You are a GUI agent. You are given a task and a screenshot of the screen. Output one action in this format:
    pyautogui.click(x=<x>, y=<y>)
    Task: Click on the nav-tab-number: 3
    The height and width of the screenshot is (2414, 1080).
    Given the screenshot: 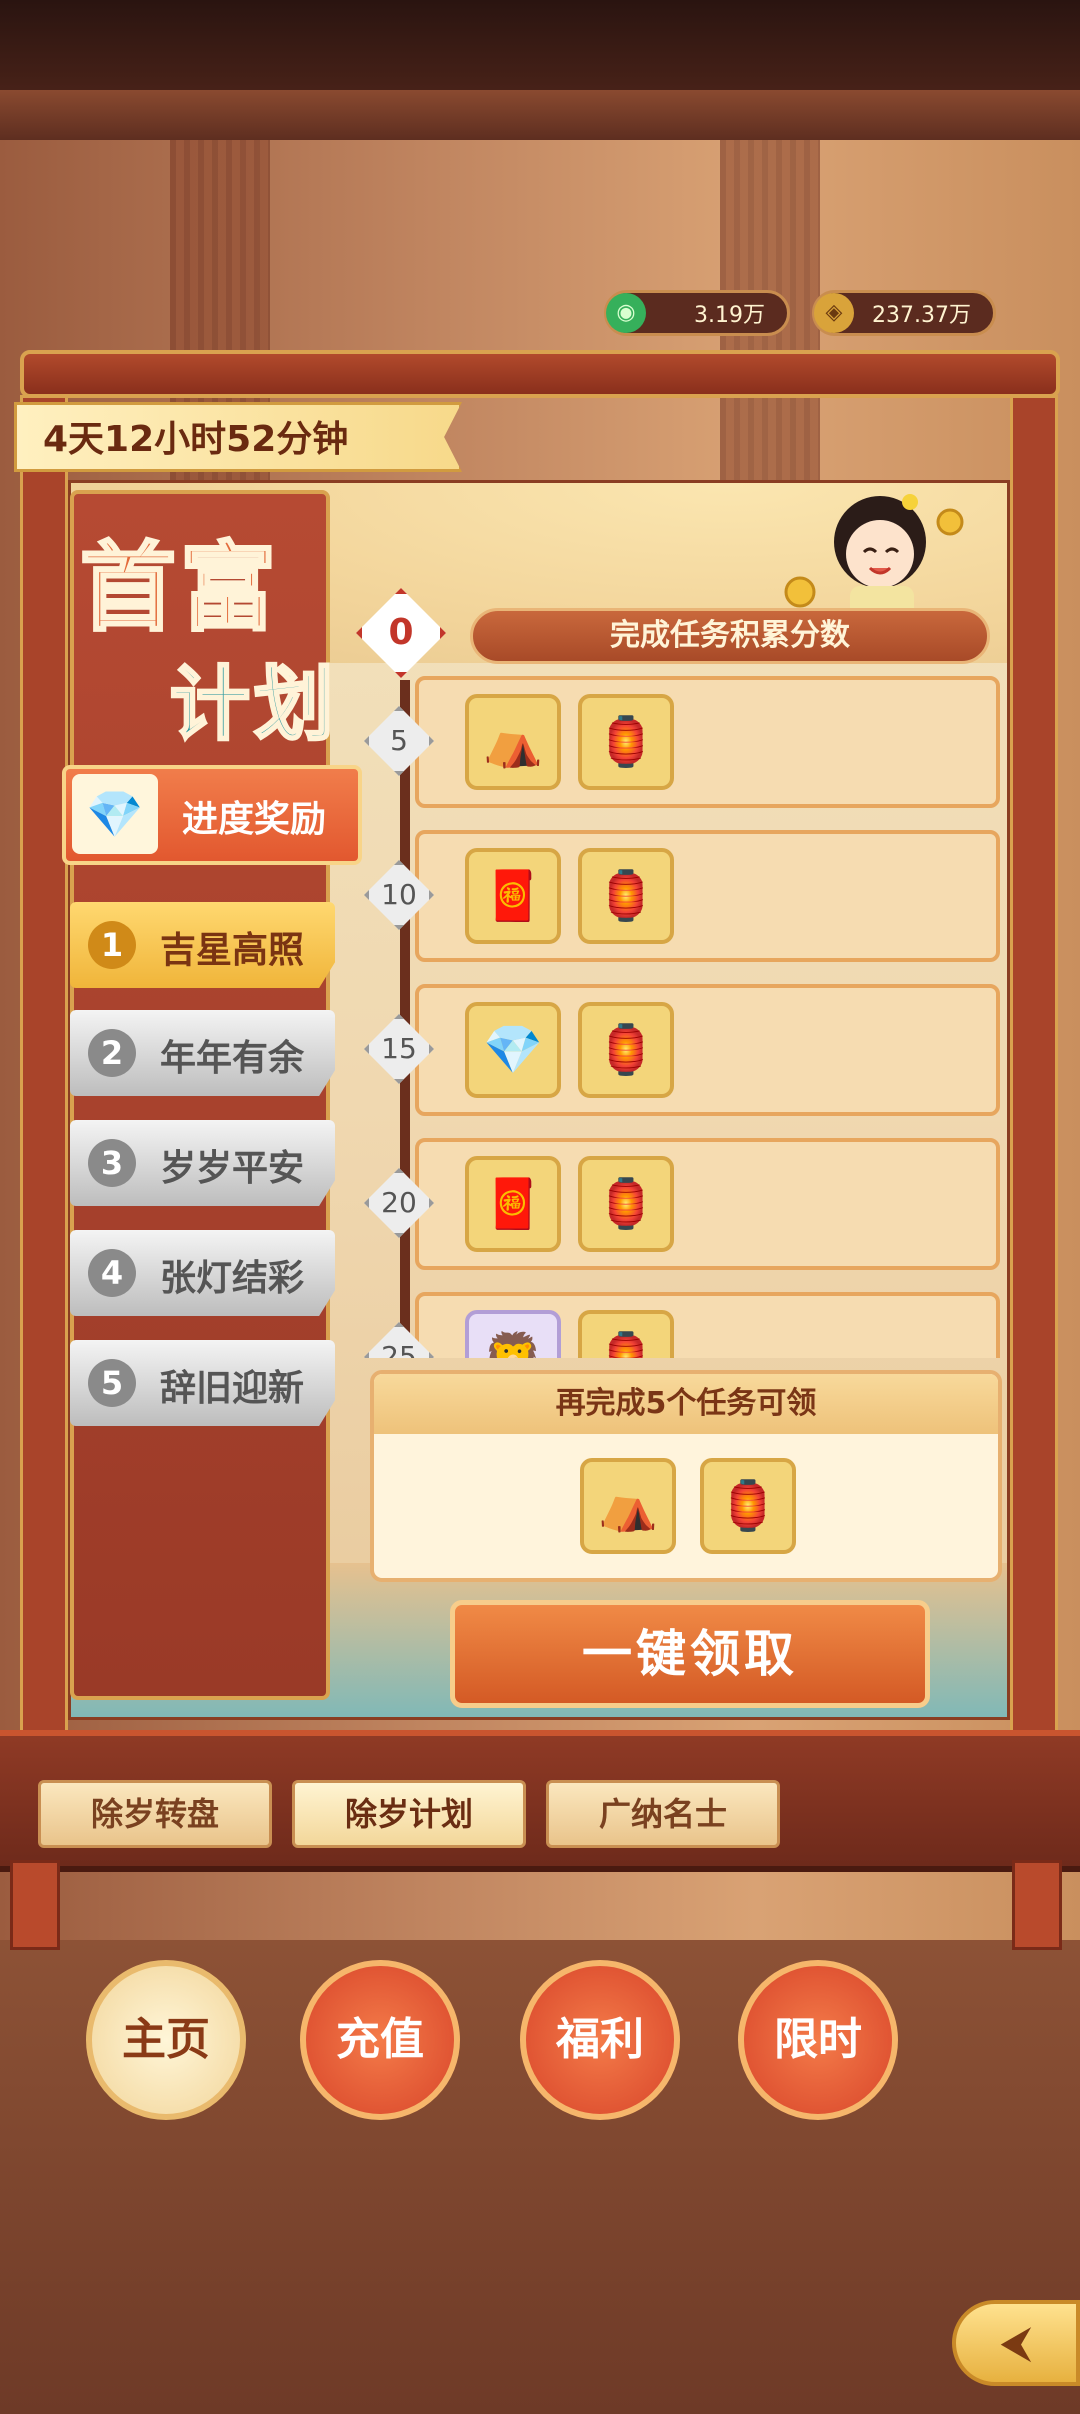 What is the action you would take?
    pyautogui.click(x=112, y=1163)
    